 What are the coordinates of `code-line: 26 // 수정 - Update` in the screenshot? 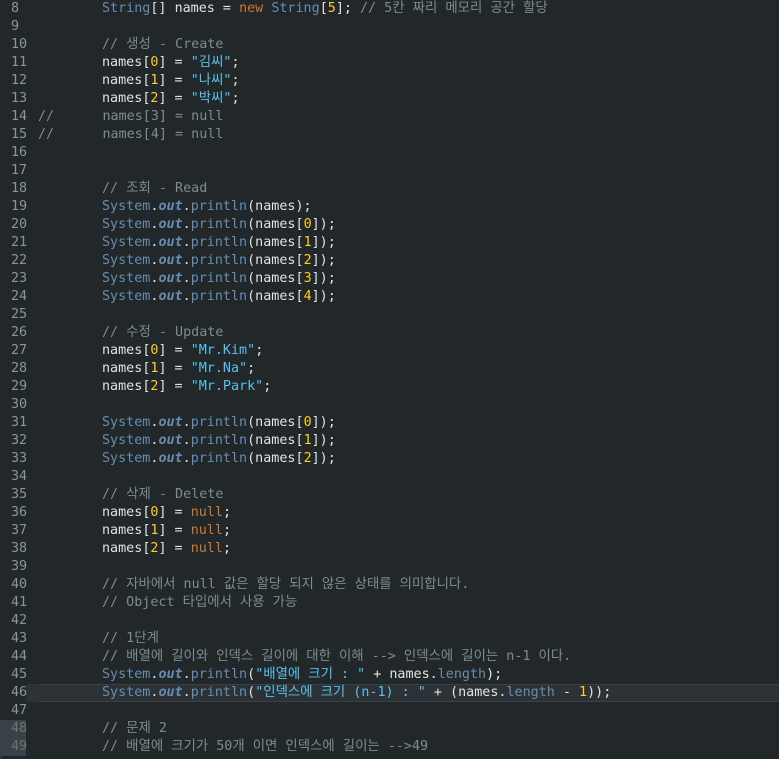 It's located at (389, 333).